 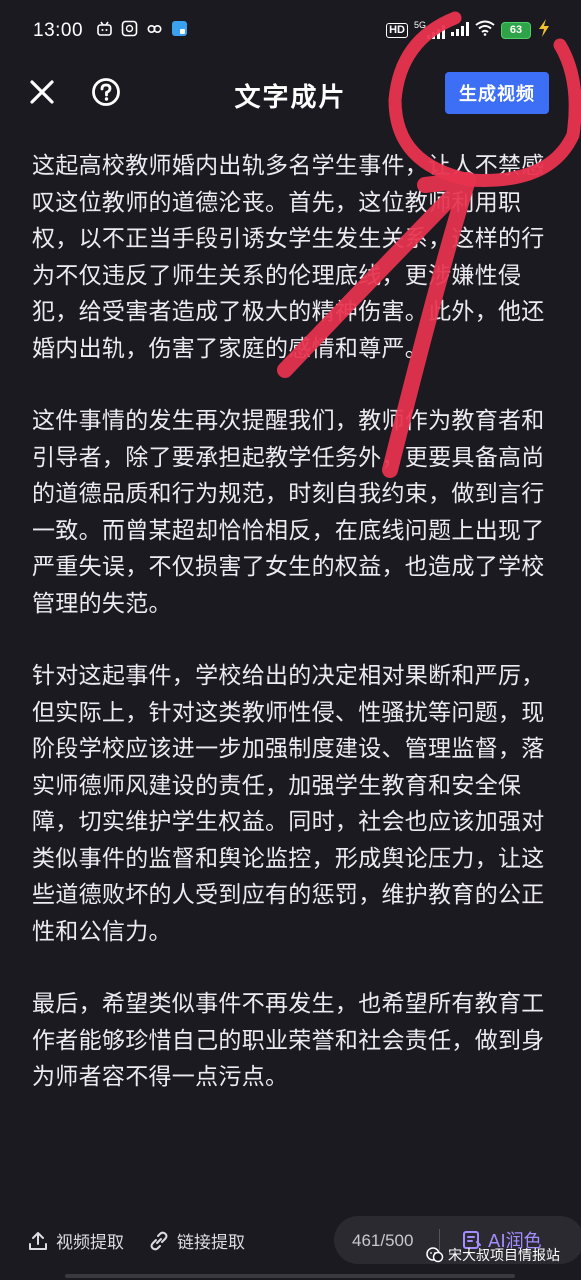 I want to click on cell-signal-icon: 5G, so click(x=429, y=30).